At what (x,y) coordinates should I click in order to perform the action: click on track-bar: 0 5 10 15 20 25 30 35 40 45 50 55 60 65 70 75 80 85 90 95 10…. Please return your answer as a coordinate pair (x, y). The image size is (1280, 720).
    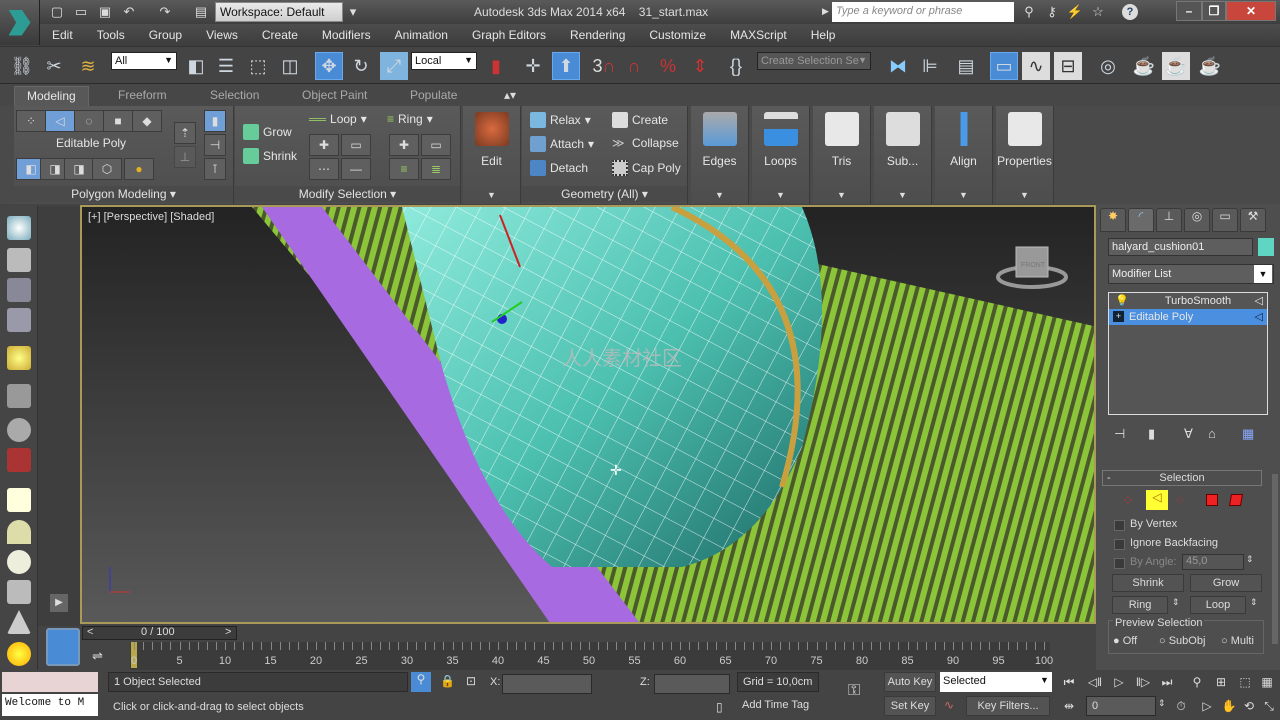
    Looking at the image, I should click on (591, 656).